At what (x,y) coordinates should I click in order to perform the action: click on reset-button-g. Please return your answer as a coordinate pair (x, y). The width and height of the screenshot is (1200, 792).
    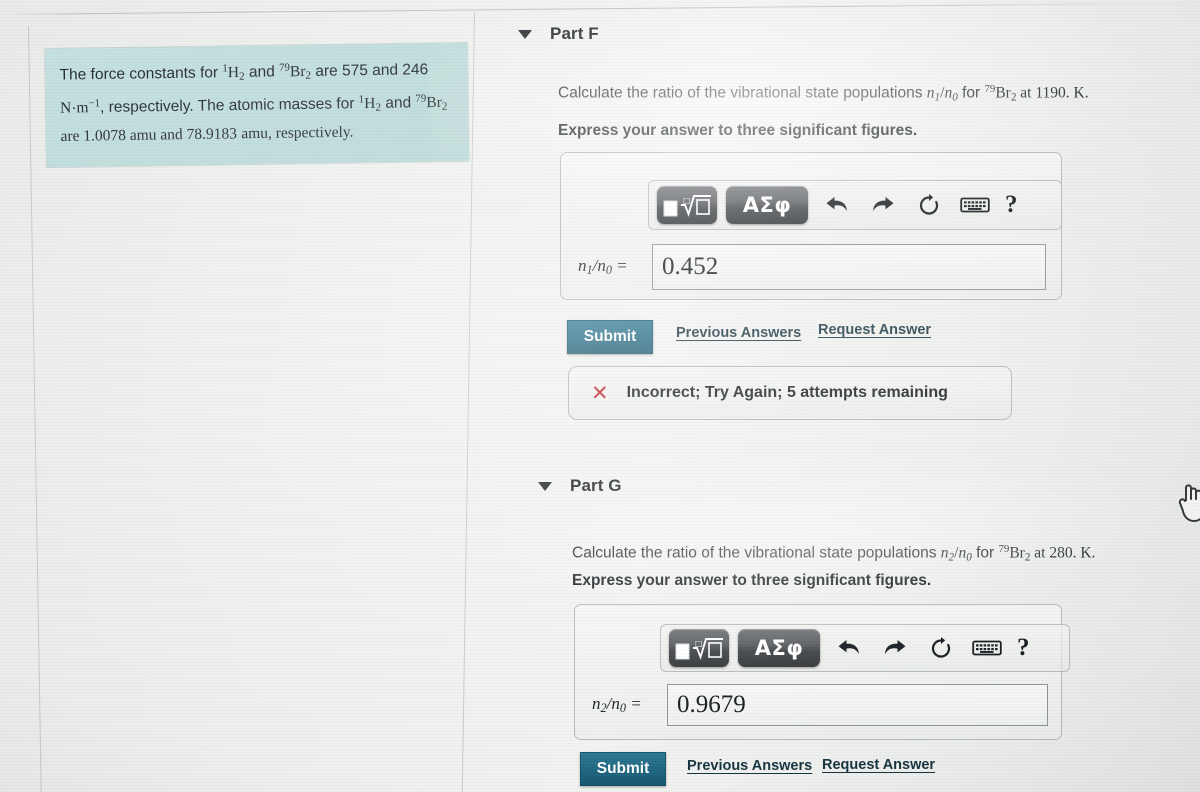
    Looking at the image, I should click on (941, 648).